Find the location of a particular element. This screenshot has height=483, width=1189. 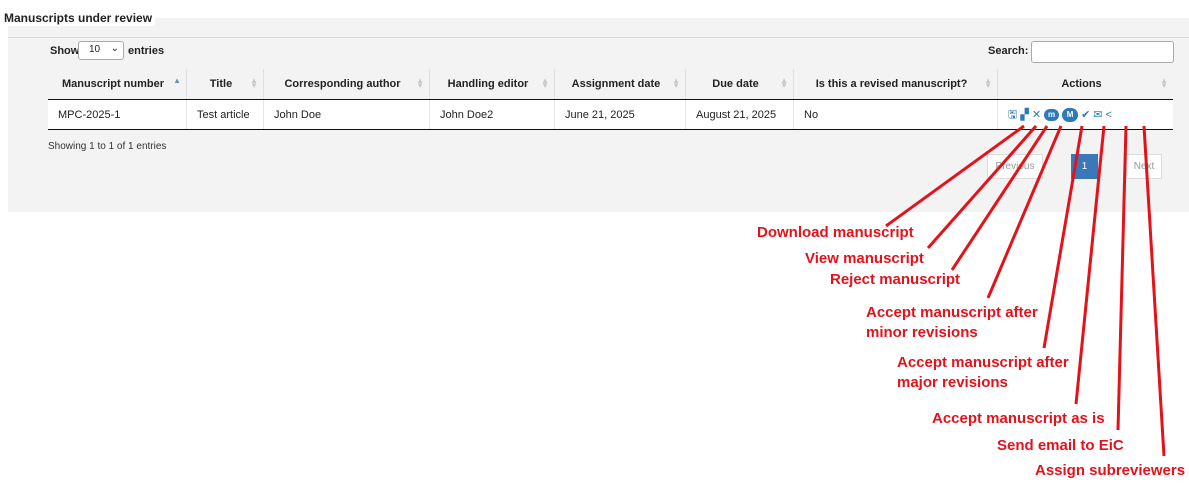

annotation-view: View manuscript is located at coordinates (864, 258).